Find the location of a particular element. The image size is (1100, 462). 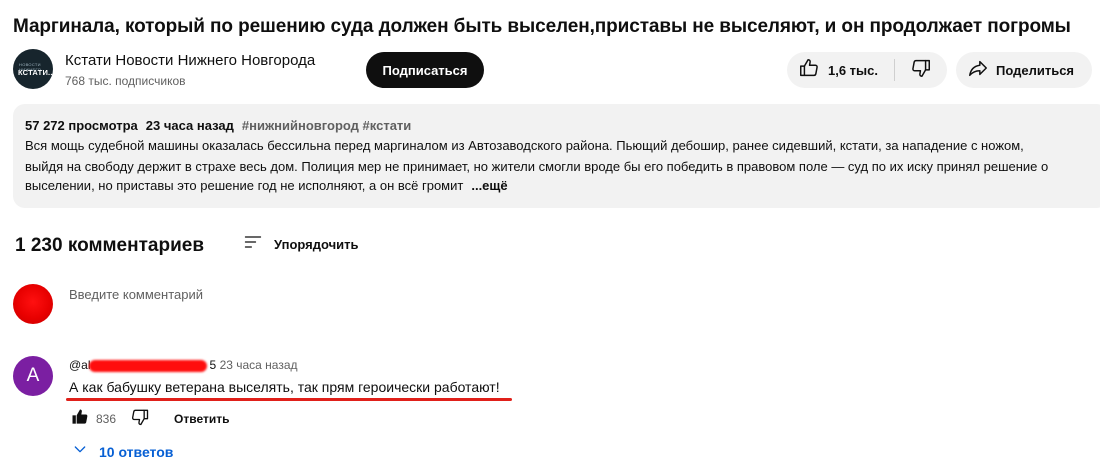

like-dislike-group: 1,6 тыс. is located at coordinates (867, 70).